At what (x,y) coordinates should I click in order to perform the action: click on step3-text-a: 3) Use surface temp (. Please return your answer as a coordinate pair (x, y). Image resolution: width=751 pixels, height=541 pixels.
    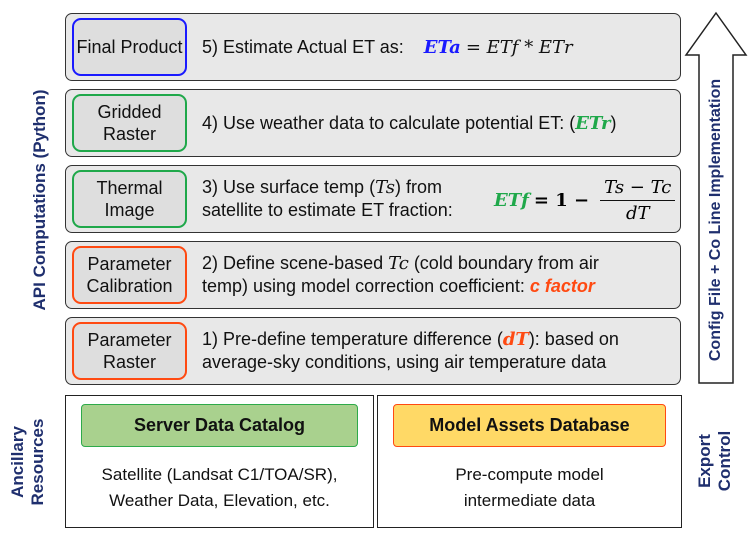
    Looking at the image, I should click on (289, 187).